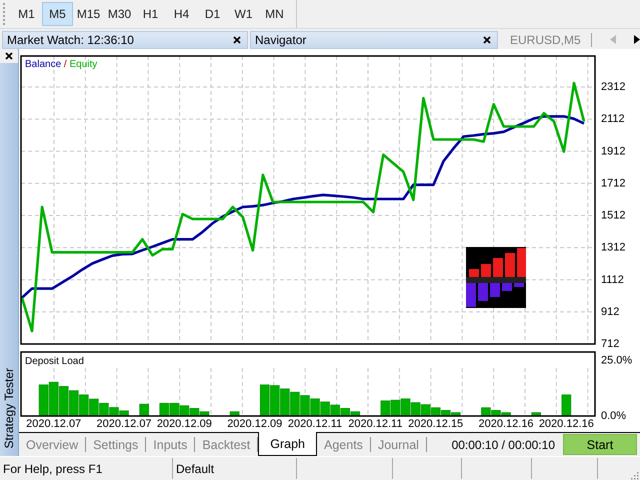  Describe the element at coordinates (610, 344) in the screenshot. I see `axis-label: 712` at that location.